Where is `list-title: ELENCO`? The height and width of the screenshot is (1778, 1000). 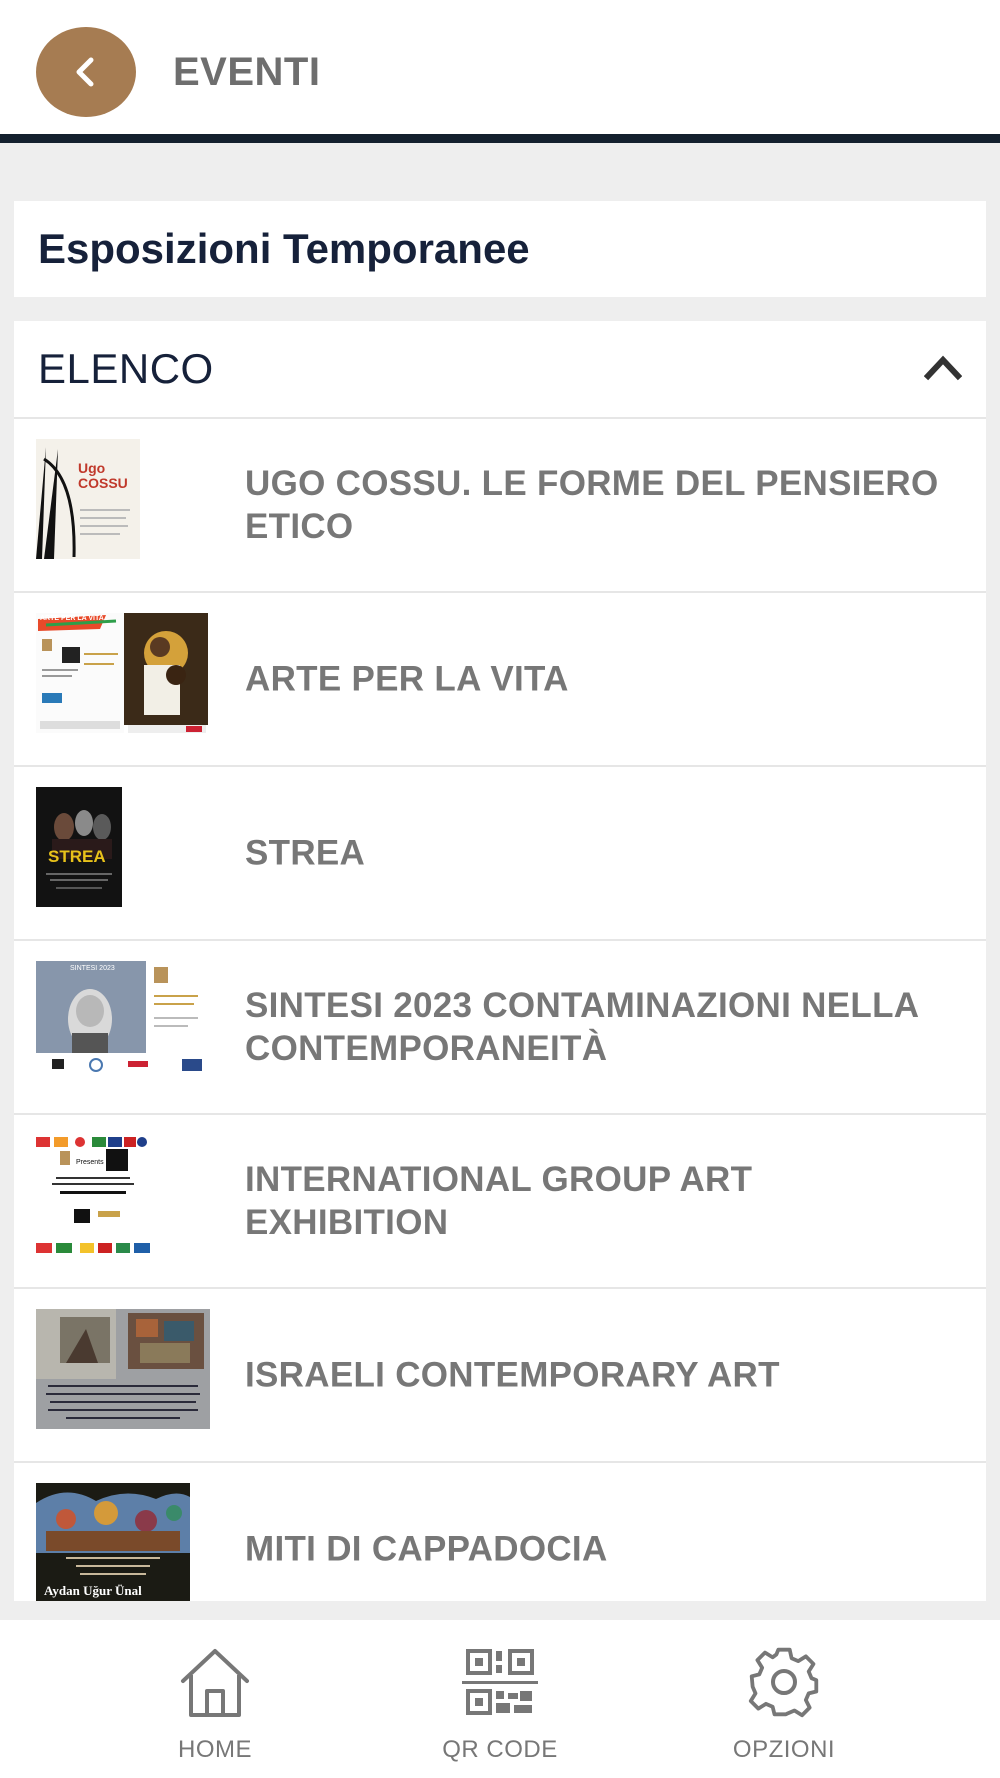
list-title: ELENCO is located at coordinates (126, 368).